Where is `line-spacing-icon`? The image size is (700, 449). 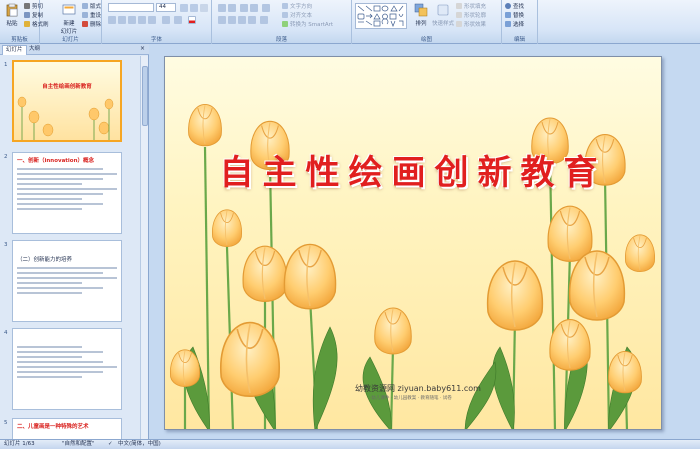 line-spacing-icon is located at coordinates (266, 8).